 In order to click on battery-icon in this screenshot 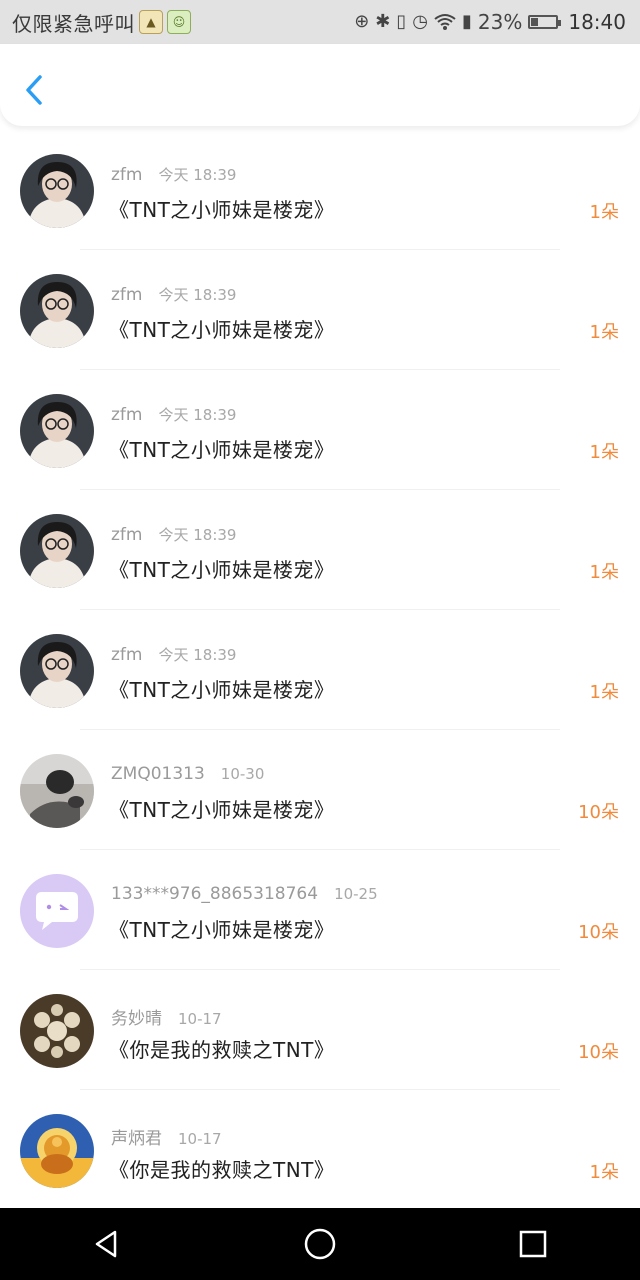, I will do `click(545, 22)`.